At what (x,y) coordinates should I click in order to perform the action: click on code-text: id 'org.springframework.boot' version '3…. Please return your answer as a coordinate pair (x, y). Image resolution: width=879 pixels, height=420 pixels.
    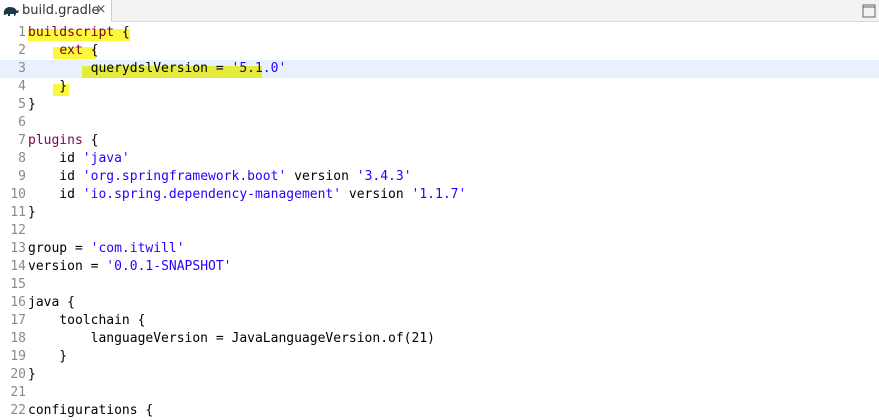
    Looking at the image, I should click on (220, 177).